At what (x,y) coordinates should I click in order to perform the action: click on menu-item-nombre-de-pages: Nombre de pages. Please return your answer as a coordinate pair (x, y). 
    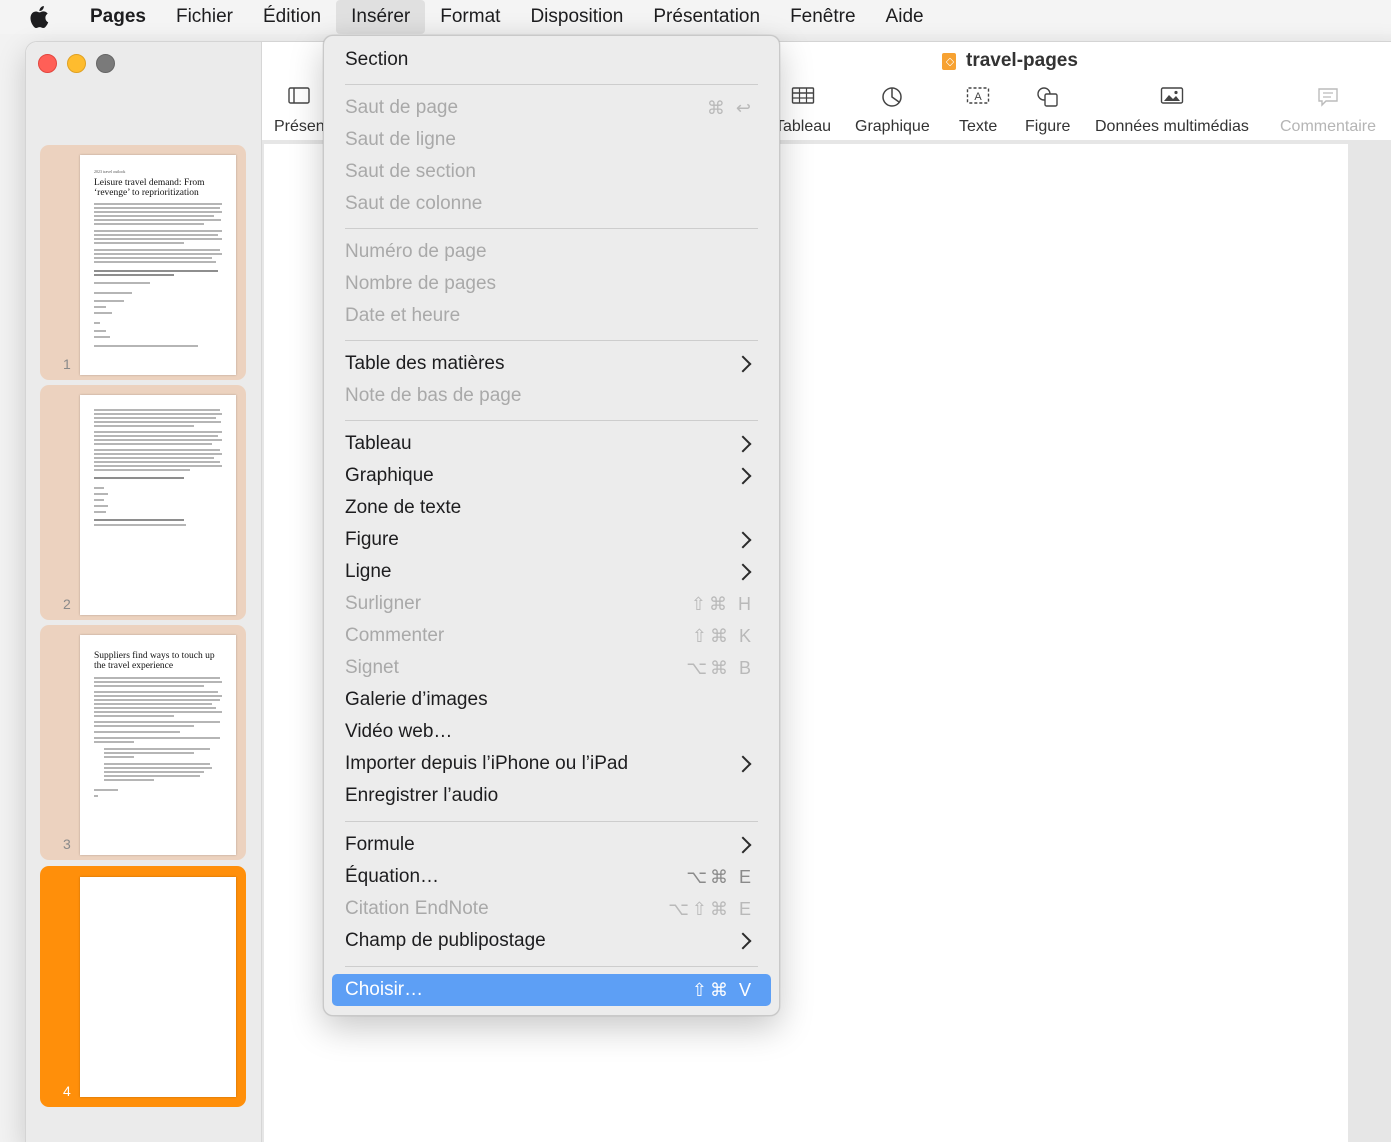
    Looking at the image, I should click on (551, 284).